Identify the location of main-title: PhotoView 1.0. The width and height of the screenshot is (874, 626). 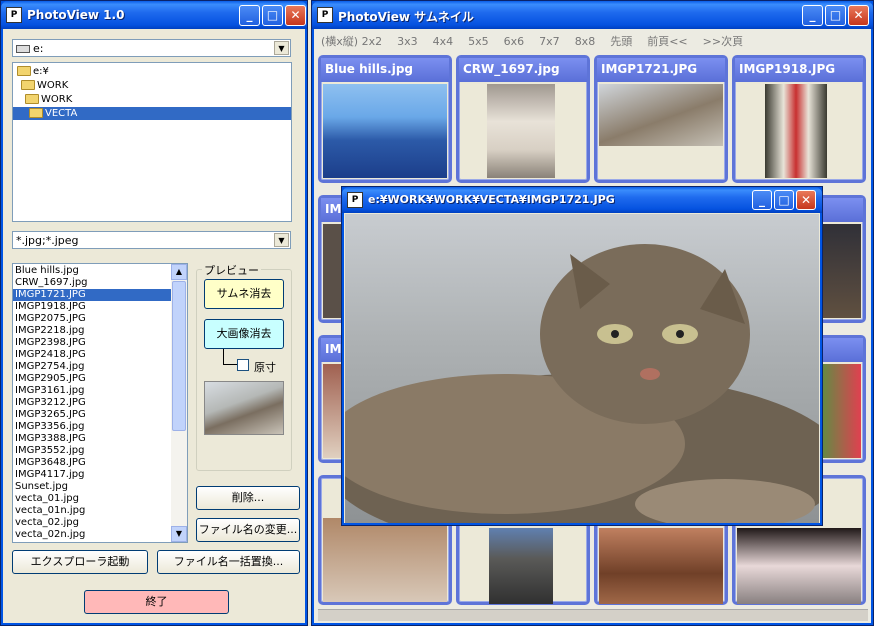
(76, 15).